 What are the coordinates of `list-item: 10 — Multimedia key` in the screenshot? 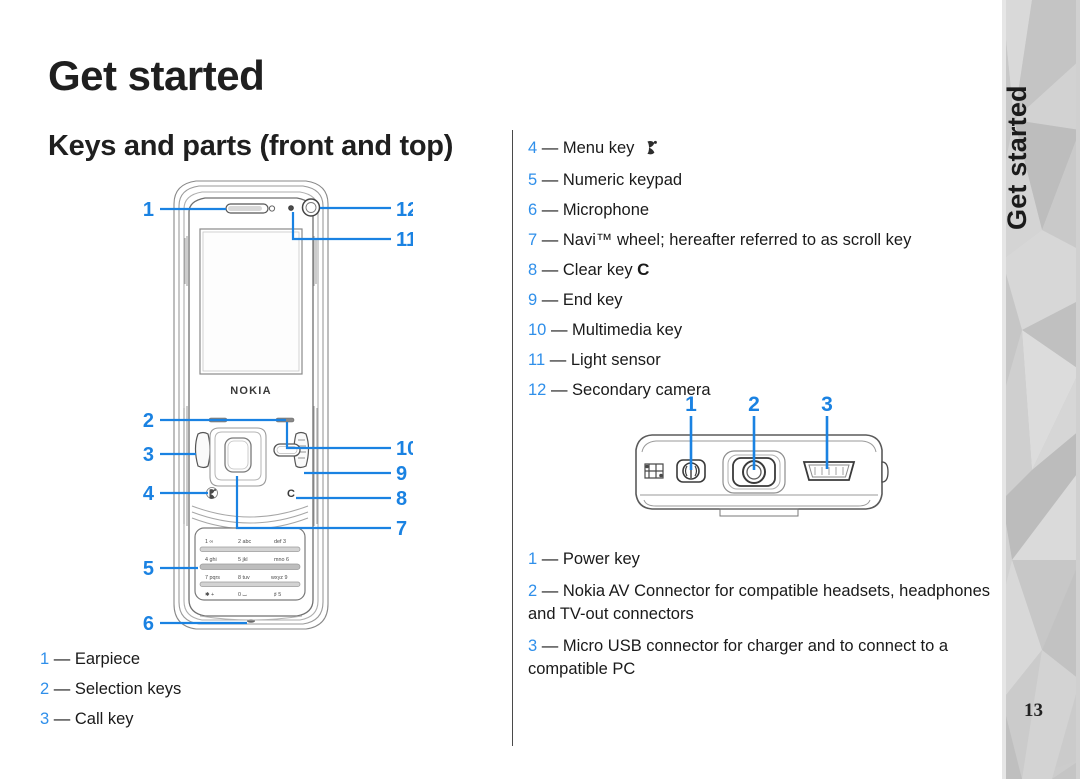 It's located at (758, 330).